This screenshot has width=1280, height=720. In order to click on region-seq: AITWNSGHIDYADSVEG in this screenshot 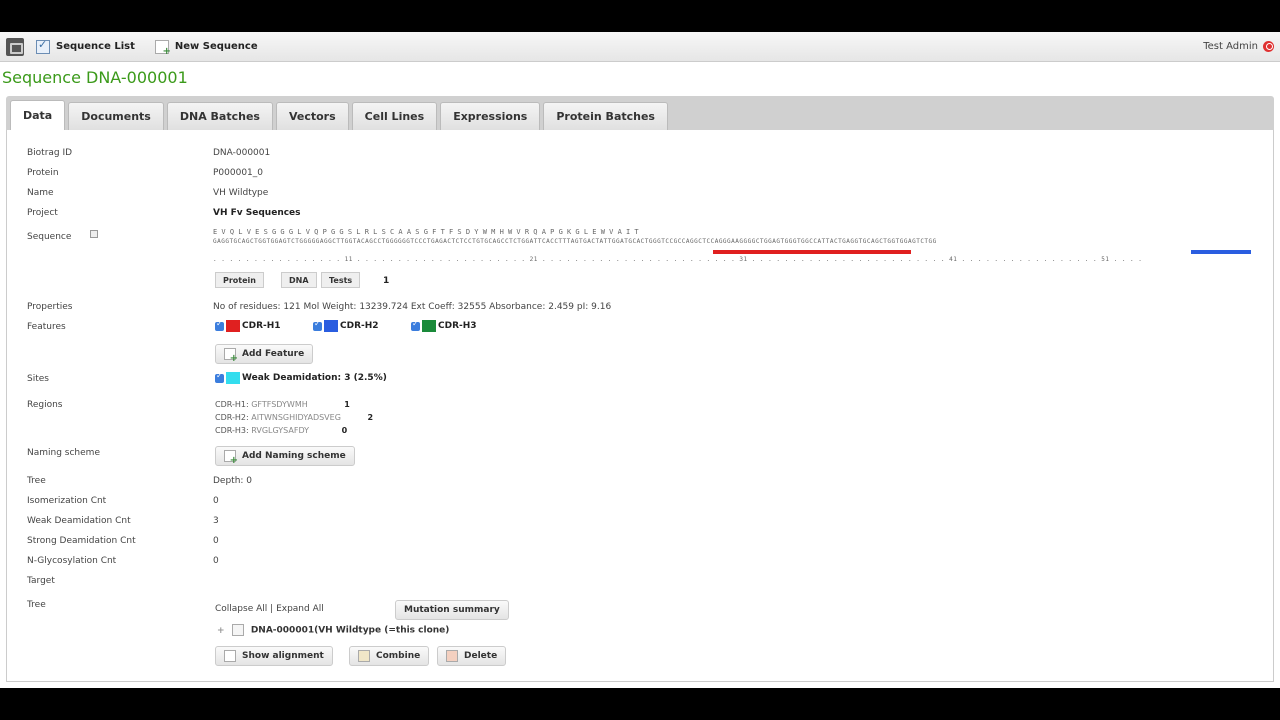, I will do `click(296, 417)`.